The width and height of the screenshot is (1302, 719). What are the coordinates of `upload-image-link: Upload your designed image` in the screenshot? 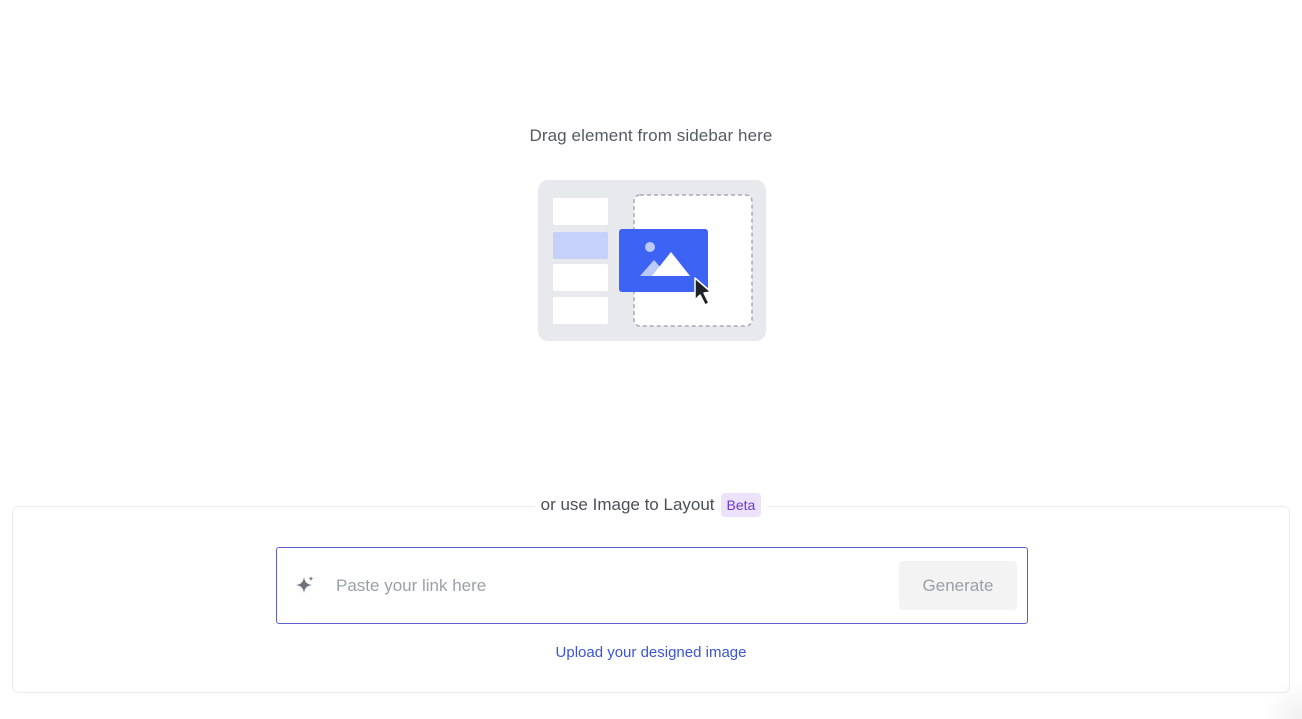 It's located at (651, 652).